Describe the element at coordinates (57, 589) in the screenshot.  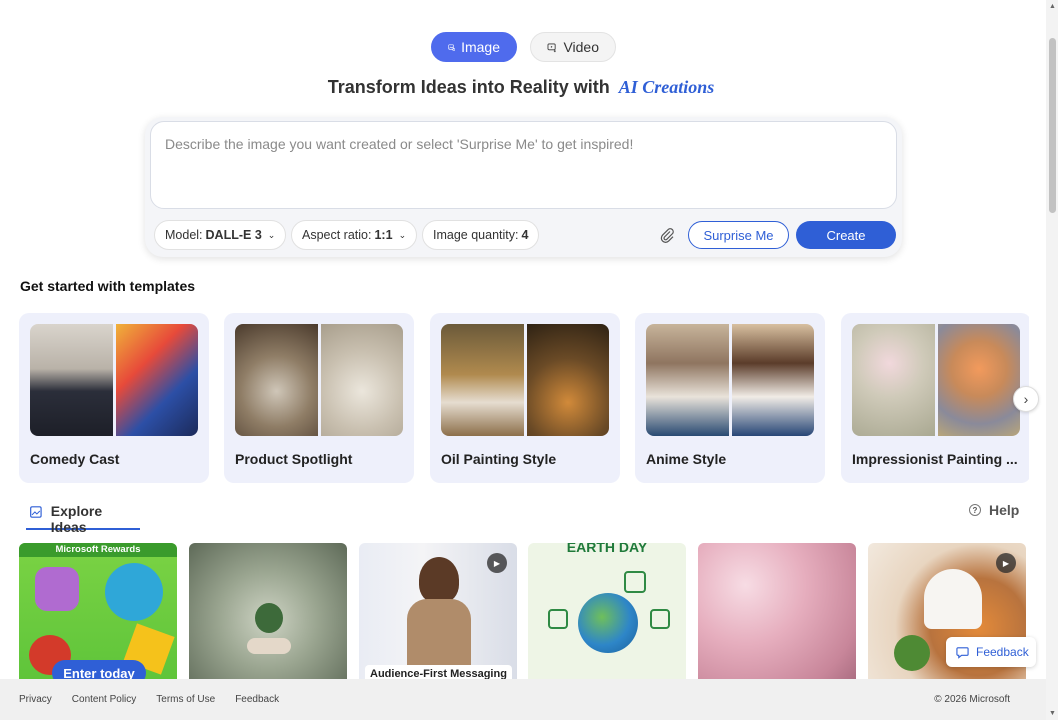
I see `earbuds-graphic` at that location.